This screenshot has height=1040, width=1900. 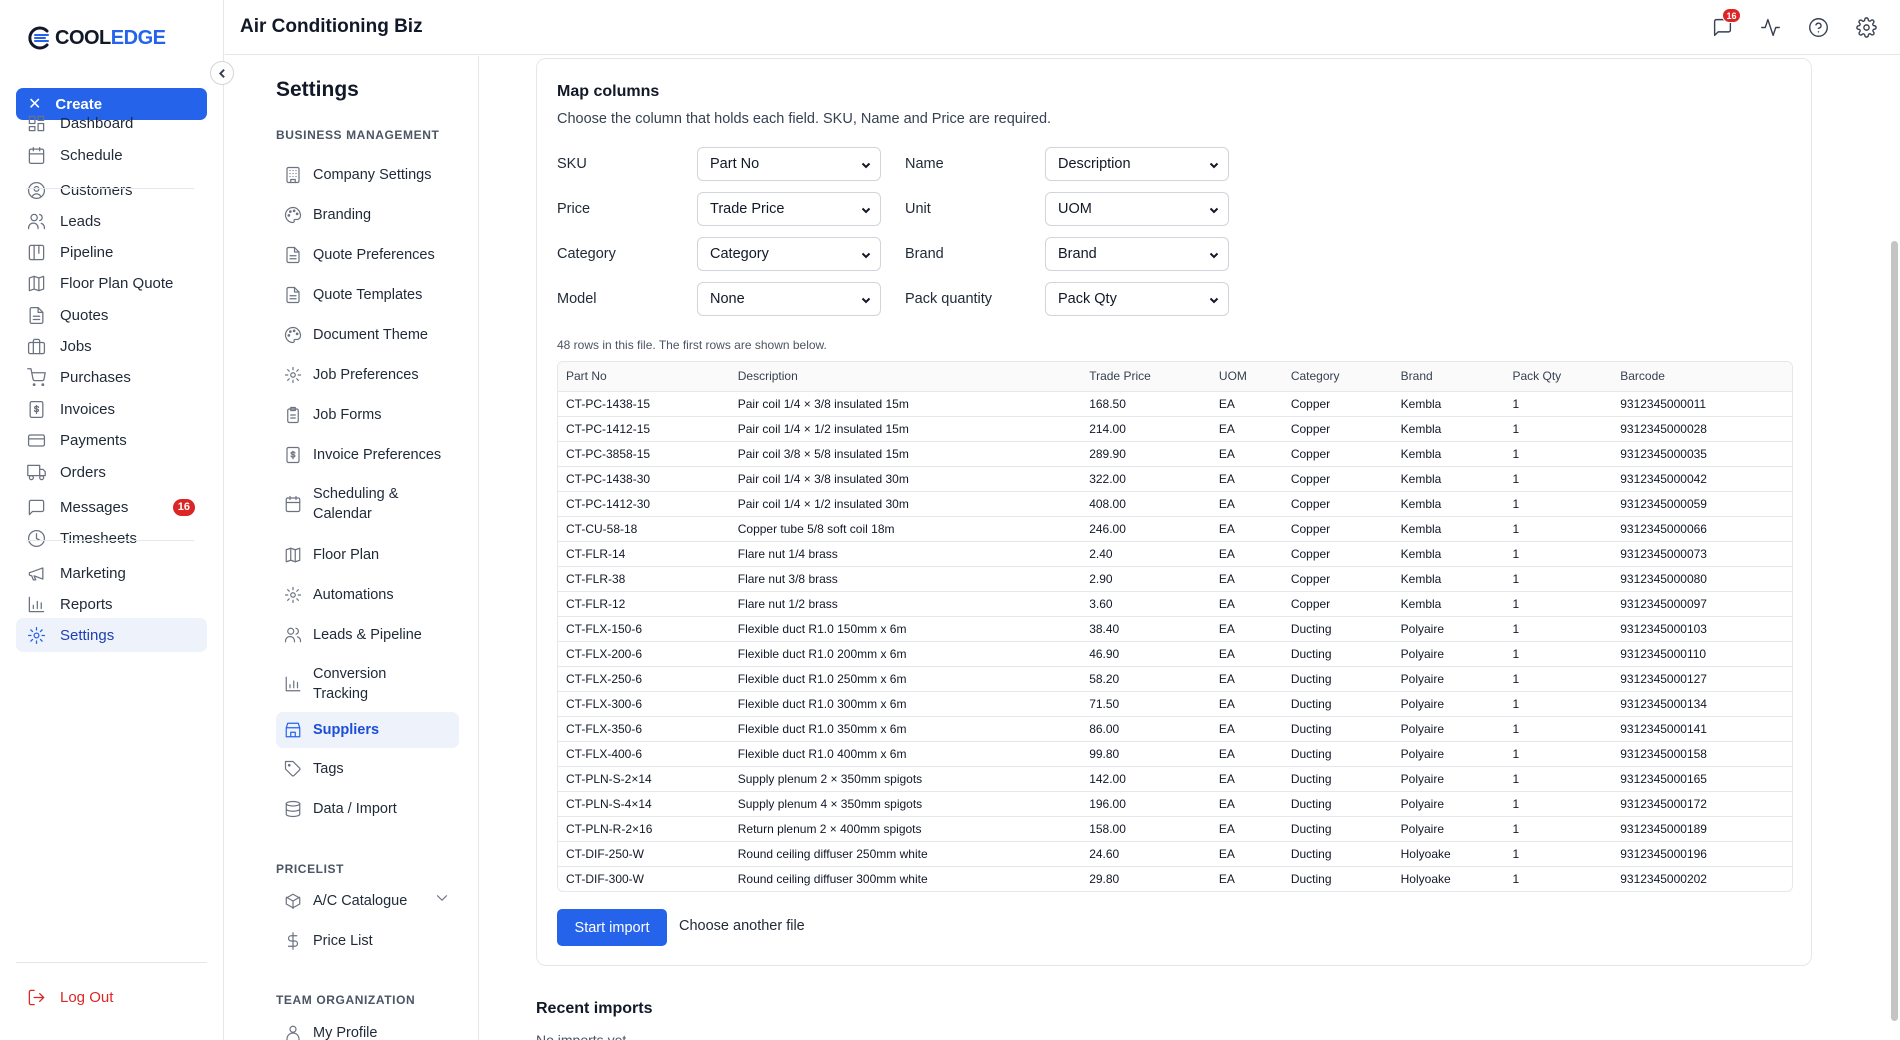 I want to click on building-icon, so click(x=293, y=175).